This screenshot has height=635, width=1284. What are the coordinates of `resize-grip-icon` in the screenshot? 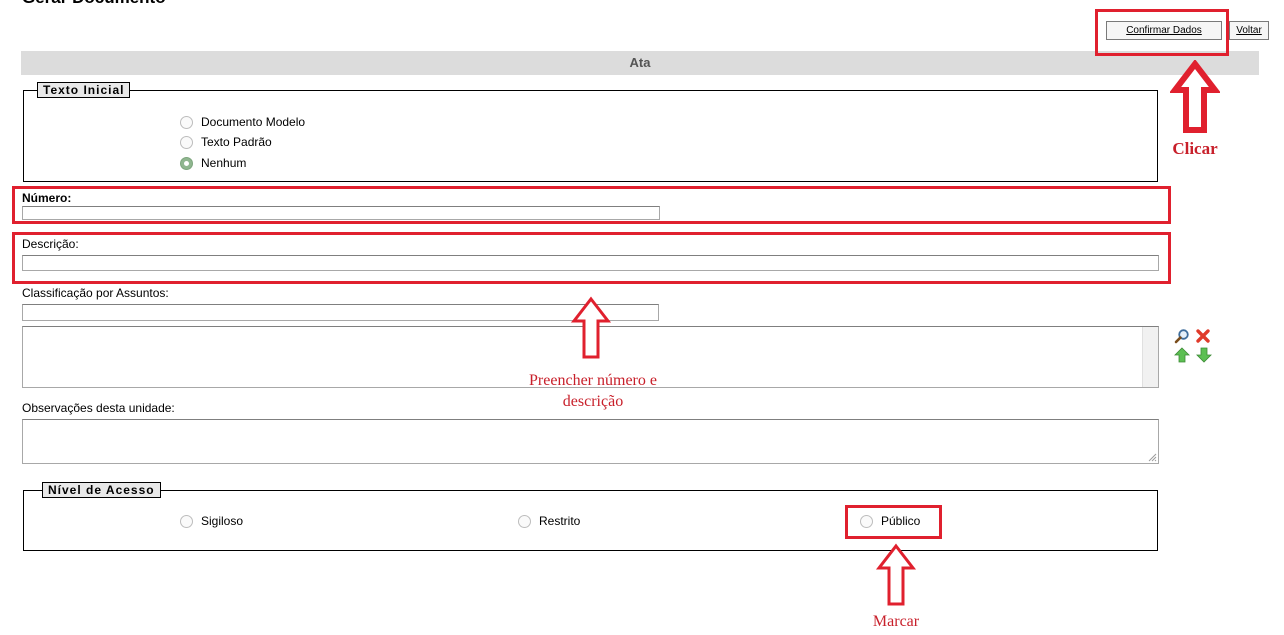 It's located at (1152, 457).